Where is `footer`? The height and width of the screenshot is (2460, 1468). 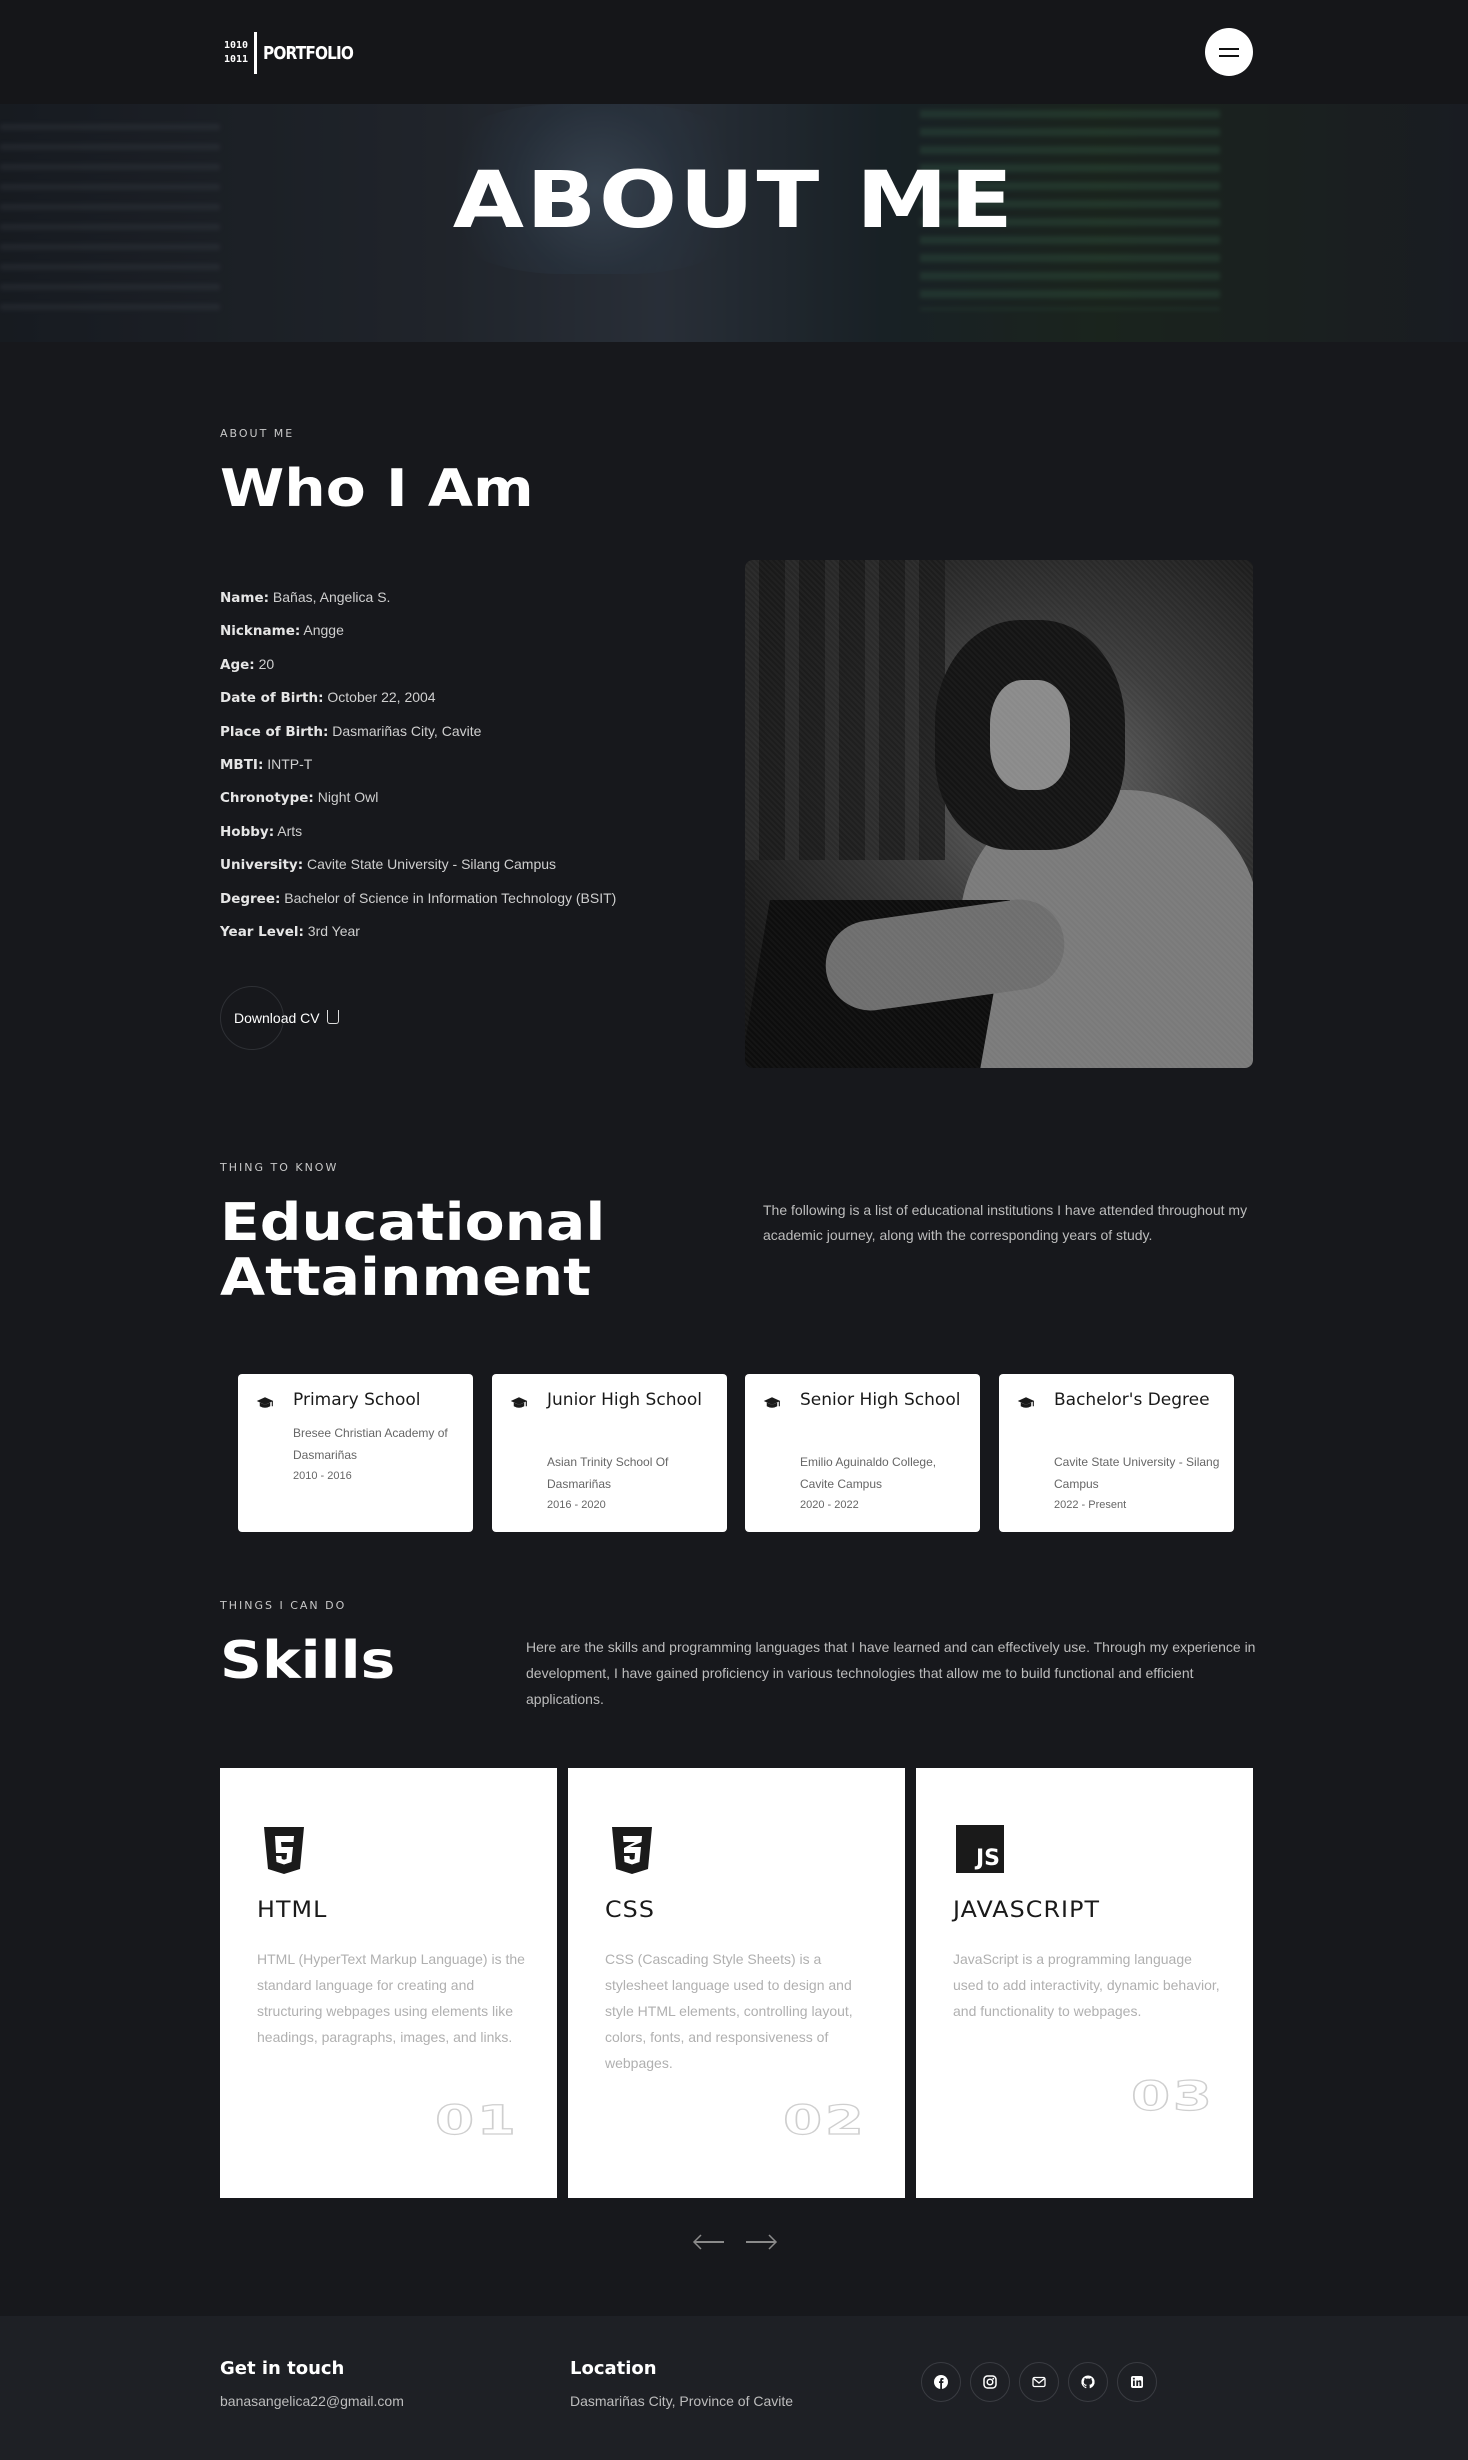 footer is located at coordinates (734, 2388).